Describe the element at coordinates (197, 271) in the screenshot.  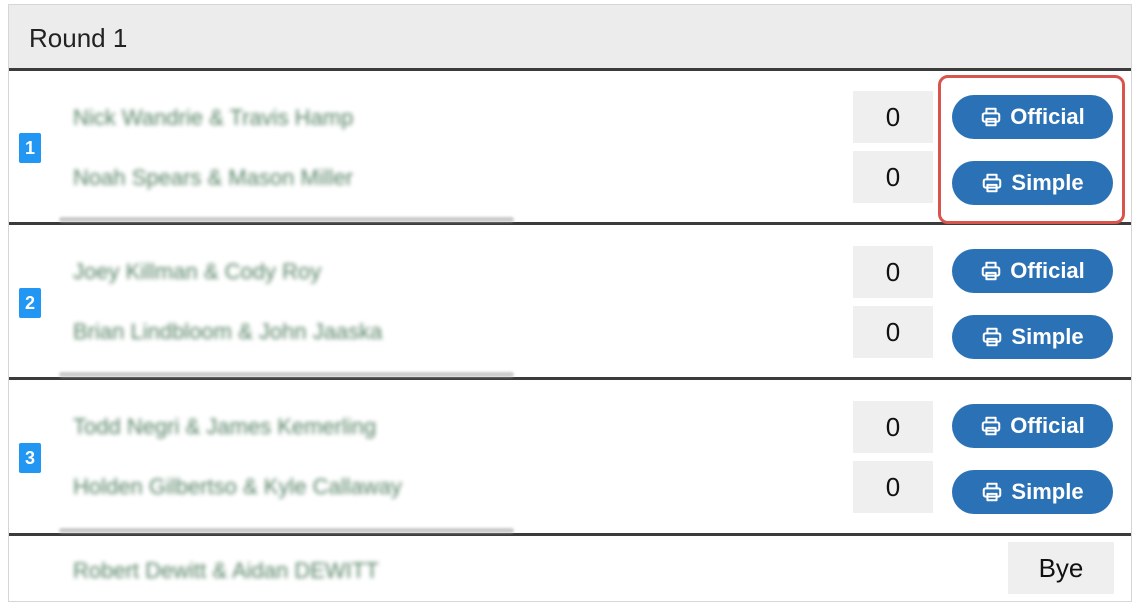
I see `team-1-name: Joey Killman & Cody Roy` at that location.